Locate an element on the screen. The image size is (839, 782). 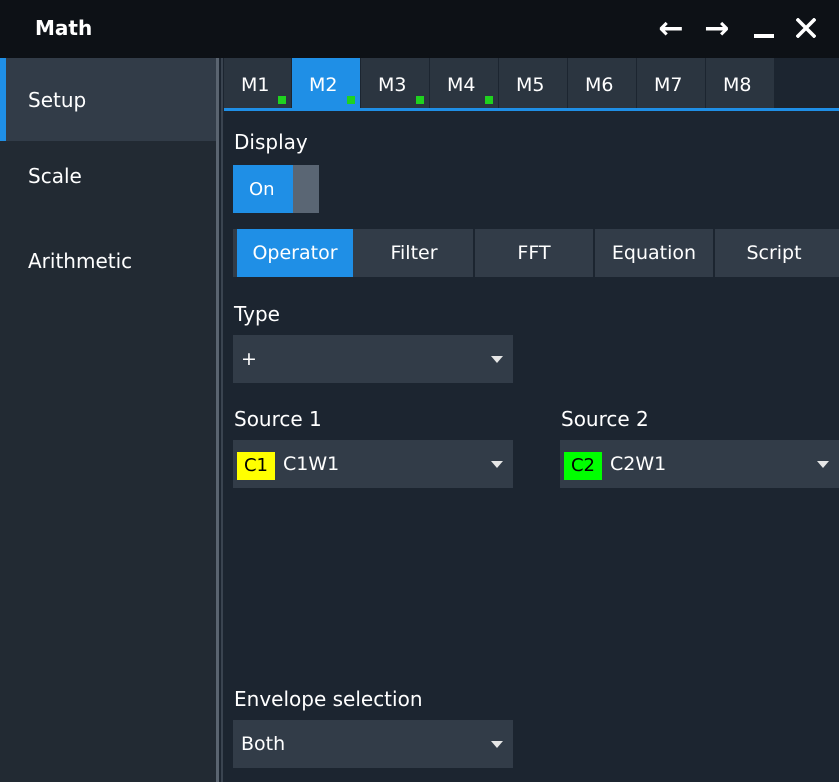
tab-label: M2 is located at coordinates (323, 85).